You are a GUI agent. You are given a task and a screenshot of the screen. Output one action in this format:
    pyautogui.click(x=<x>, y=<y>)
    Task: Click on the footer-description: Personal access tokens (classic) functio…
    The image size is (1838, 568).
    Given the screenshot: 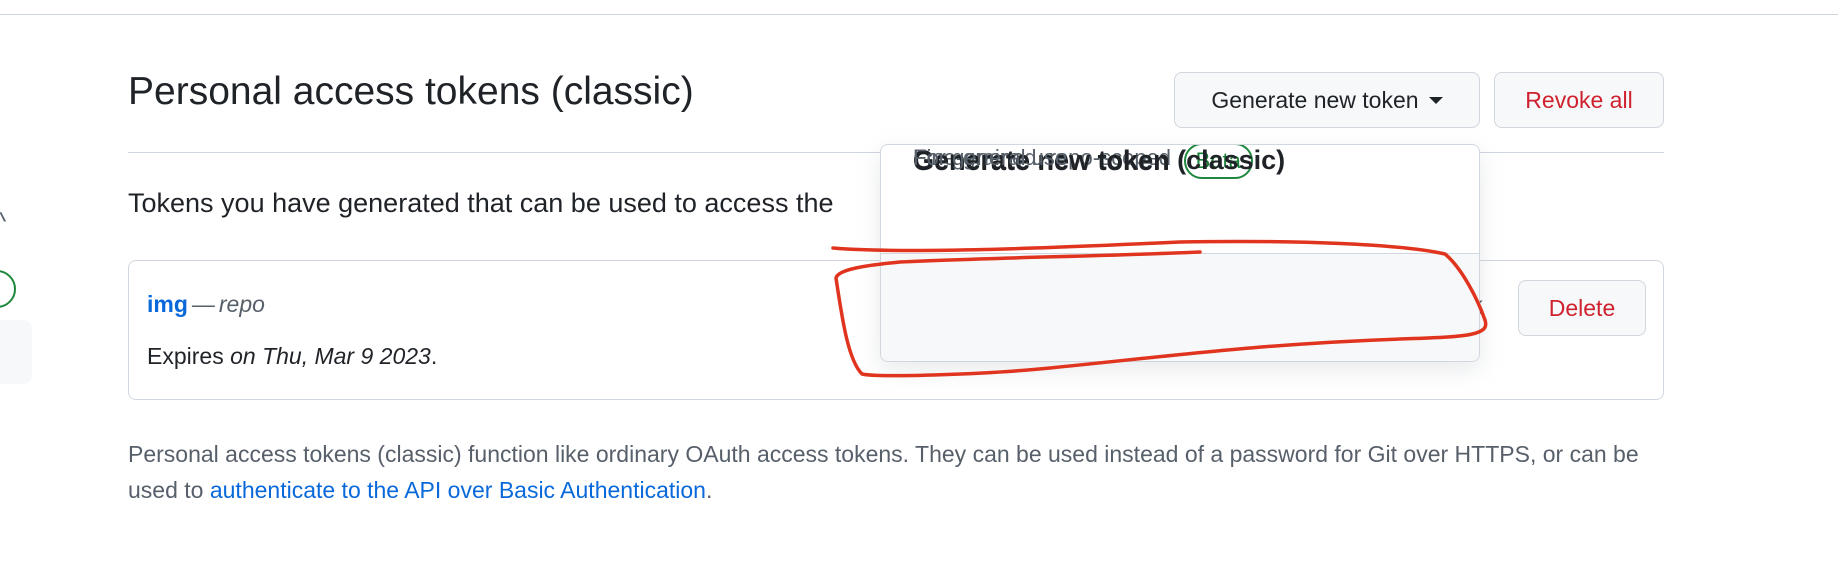 What is the action you would take?
    pyautogui.click(x=893, y=472)
    